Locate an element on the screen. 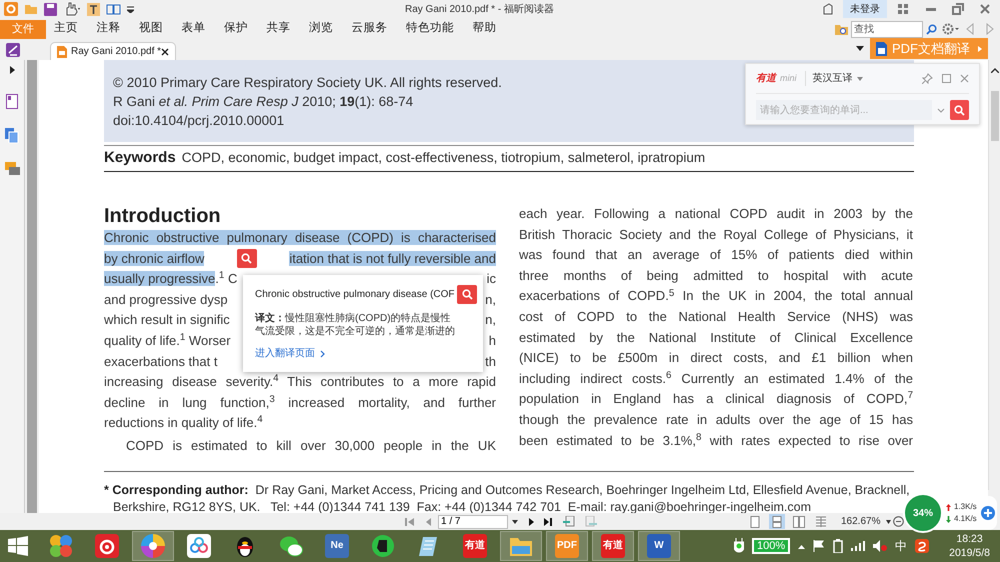  page-thumbnail-icon is located at coordinates (12, 101).